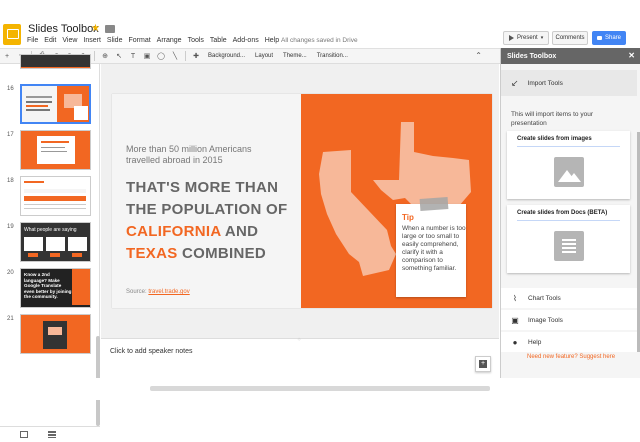 Image resolution: width=640 pixels, height=442 pixels. I want to click on document-title: Slides Toolbox, so click(63, 29).